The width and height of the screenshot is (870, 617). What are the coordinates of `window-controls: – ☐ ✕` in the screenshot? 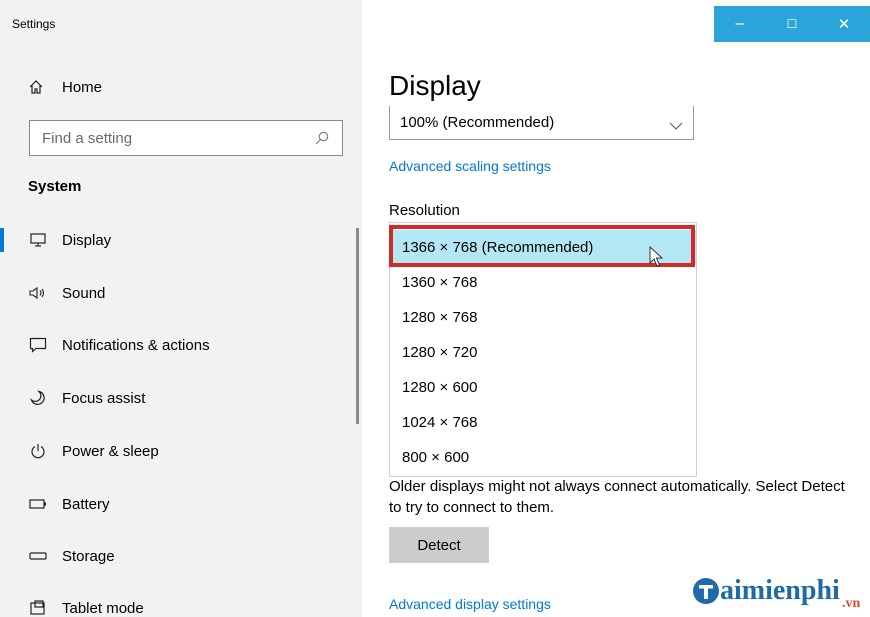 It's located at (792, 24).